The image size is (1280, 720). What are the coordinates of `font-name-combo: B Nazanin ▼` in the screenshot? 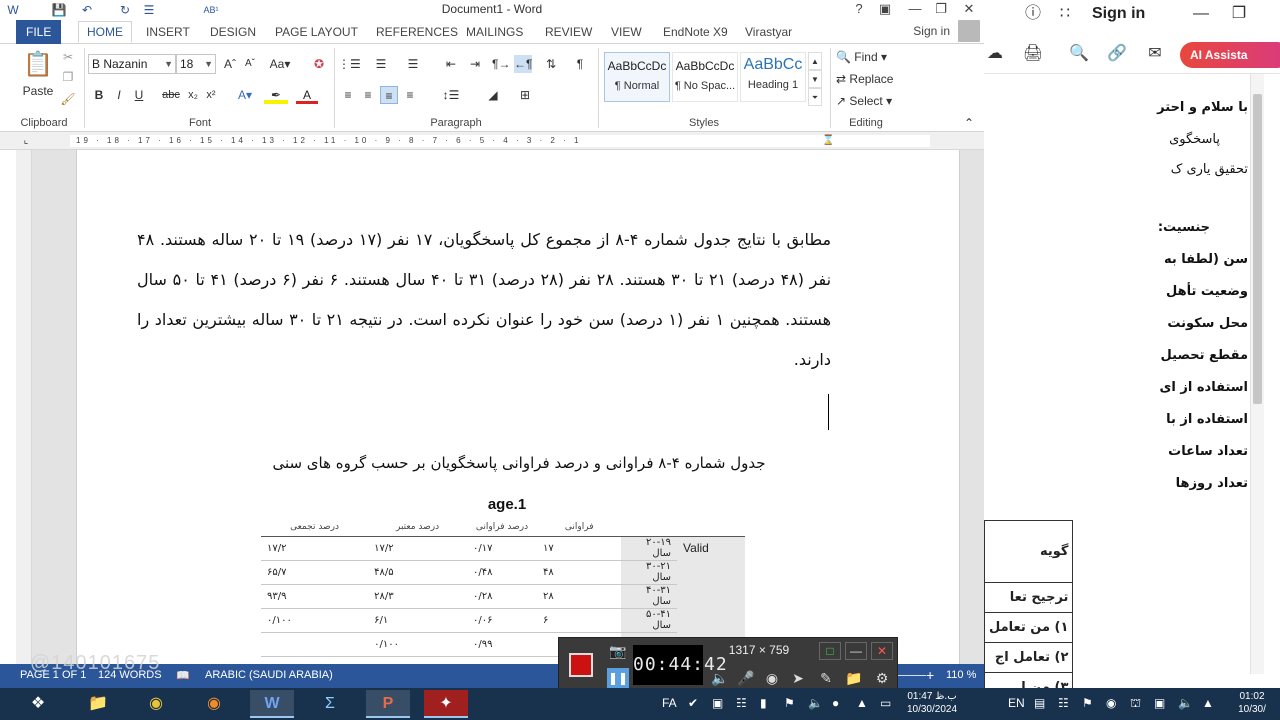 It's located at (132, 64).